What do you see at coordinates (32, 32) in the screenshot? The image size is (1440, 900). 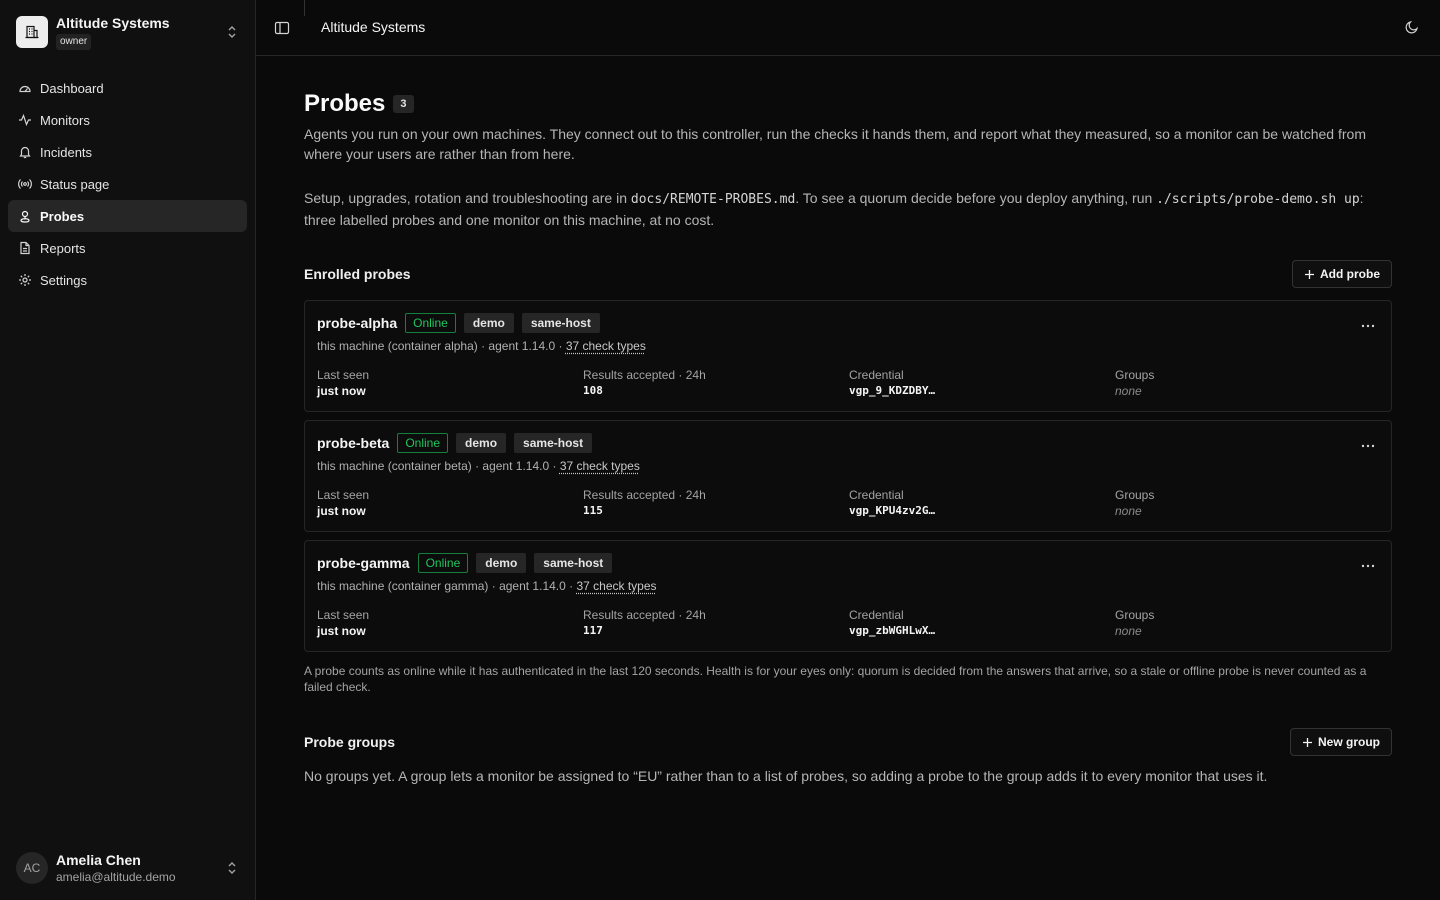 I see `building-icon` at bounding box center [32, 32].